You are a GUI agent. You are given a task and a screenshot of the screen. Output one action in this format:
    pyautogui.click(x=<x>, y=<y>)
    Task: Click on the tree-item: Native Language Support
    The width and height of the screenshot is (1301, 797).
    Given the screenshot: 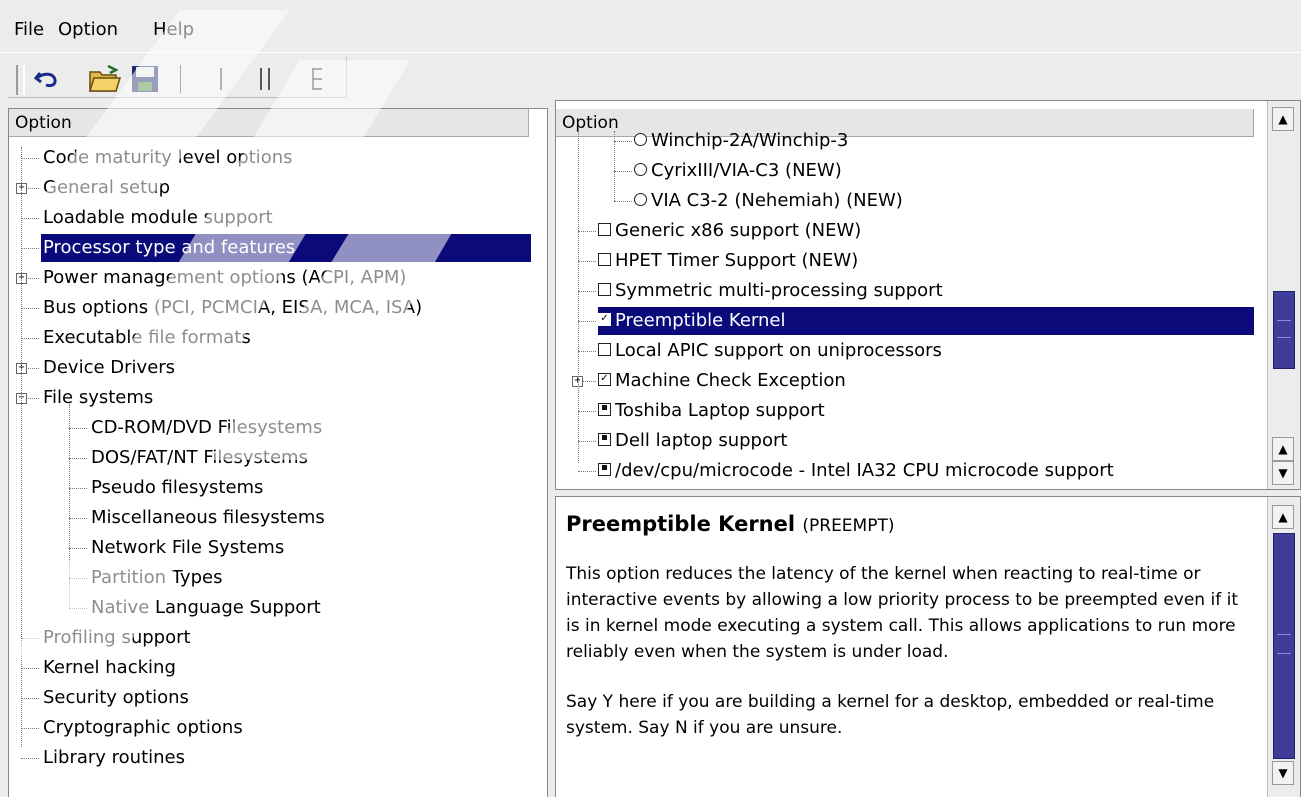 What is the action you would take?
    pyautogui.click(x=206, y=608)
    